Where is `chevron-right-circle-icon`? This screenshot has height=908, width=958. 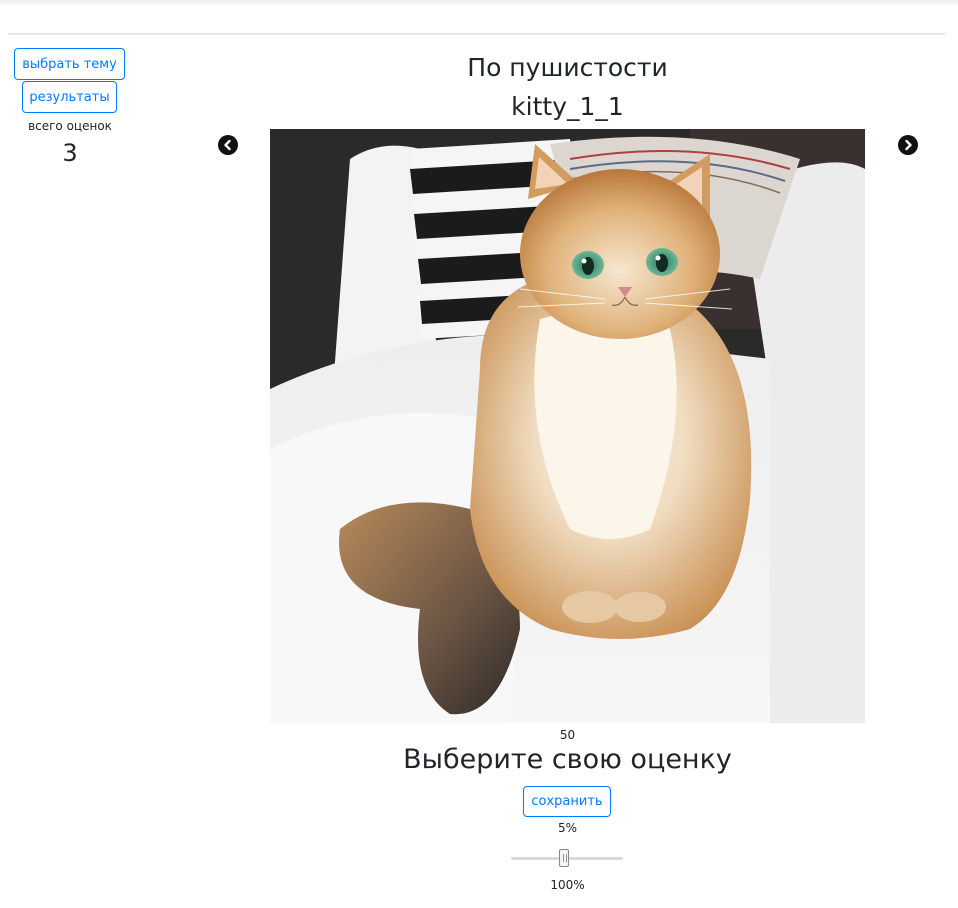
chevron-right-circle-icon is located at coordinates (908, 145).